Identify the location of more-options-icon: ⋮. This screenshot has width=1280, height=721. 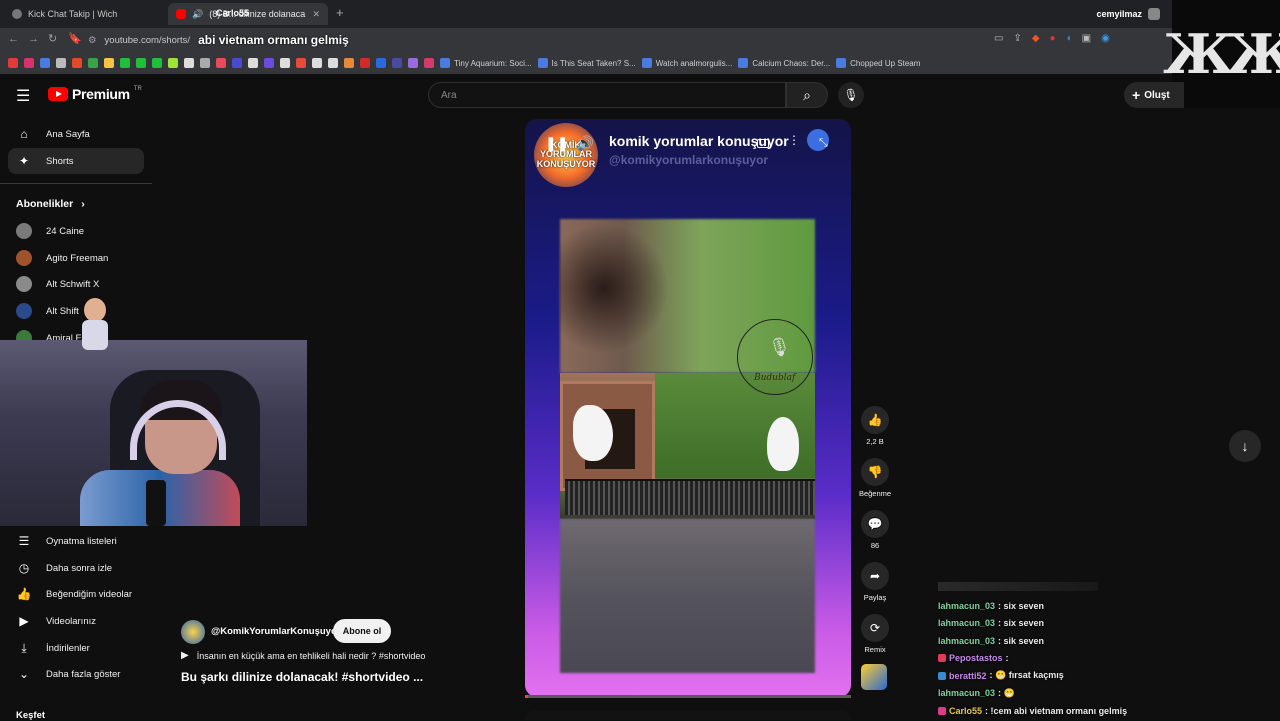
(794, 140).